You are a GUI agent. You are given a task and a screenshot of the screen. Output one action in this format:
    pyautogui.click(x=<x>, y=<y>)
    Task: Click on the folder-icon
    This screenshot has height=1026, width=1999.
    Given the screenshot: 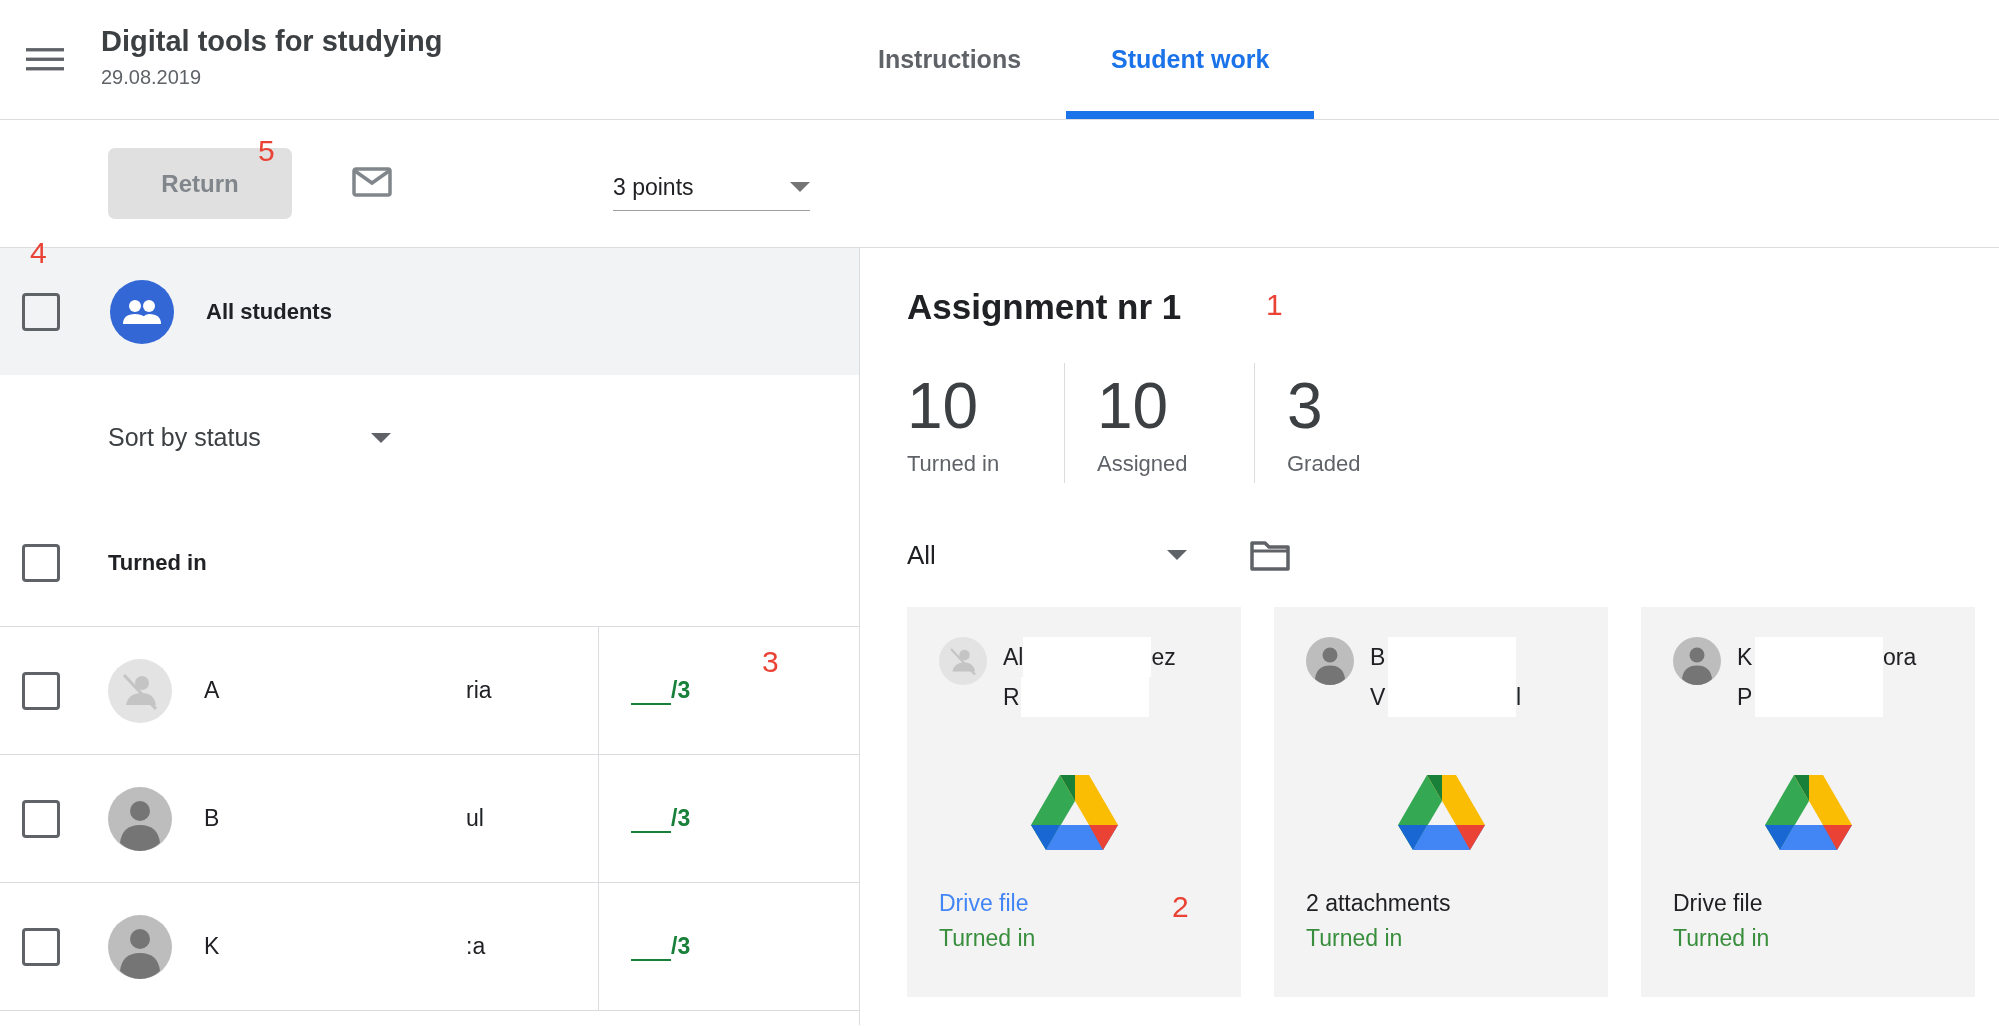 What is the action you would take?
    pyautogui.click(x=1270, y=555)
    